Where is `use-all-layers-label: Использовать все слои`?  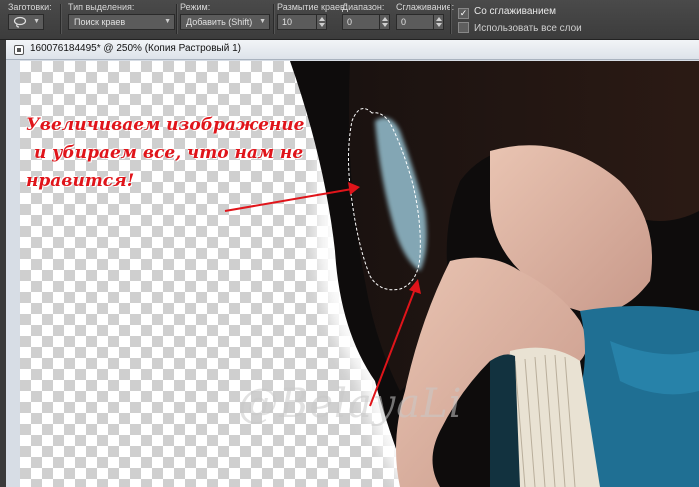 use-all-layers-label: Использовать все слои is located at coordinates (528, 28).